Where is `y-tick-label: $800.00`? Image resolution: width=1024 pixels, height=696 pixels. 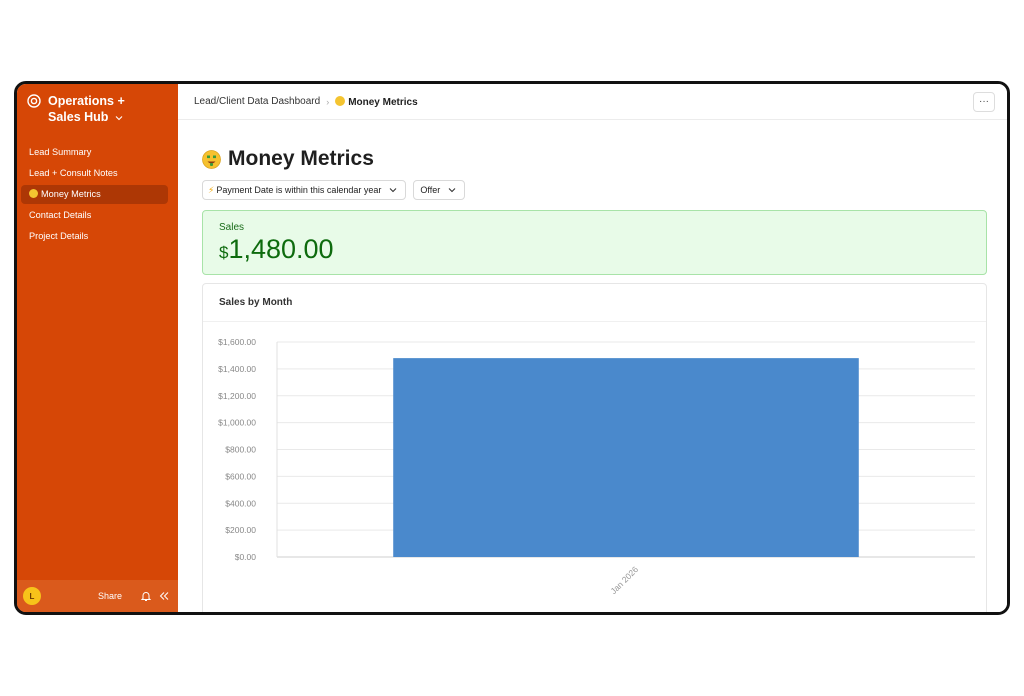
y-tick-label: $800.00 is located at coordinates (240, 450).